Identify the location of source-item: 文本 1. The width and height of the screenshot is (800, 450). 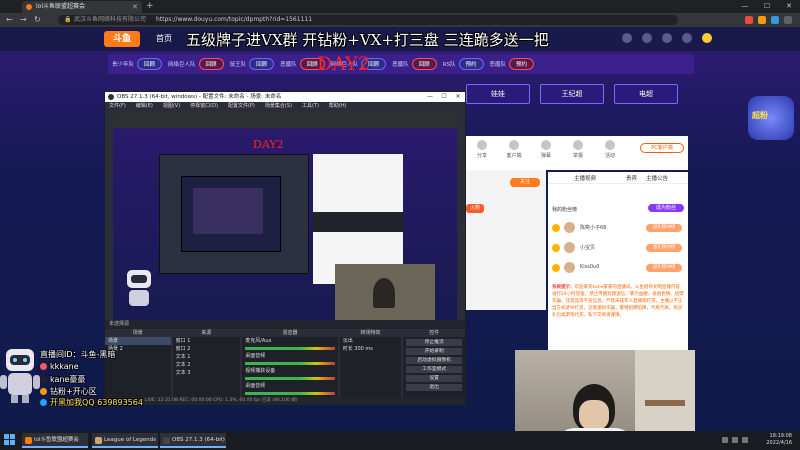
(207, 357).